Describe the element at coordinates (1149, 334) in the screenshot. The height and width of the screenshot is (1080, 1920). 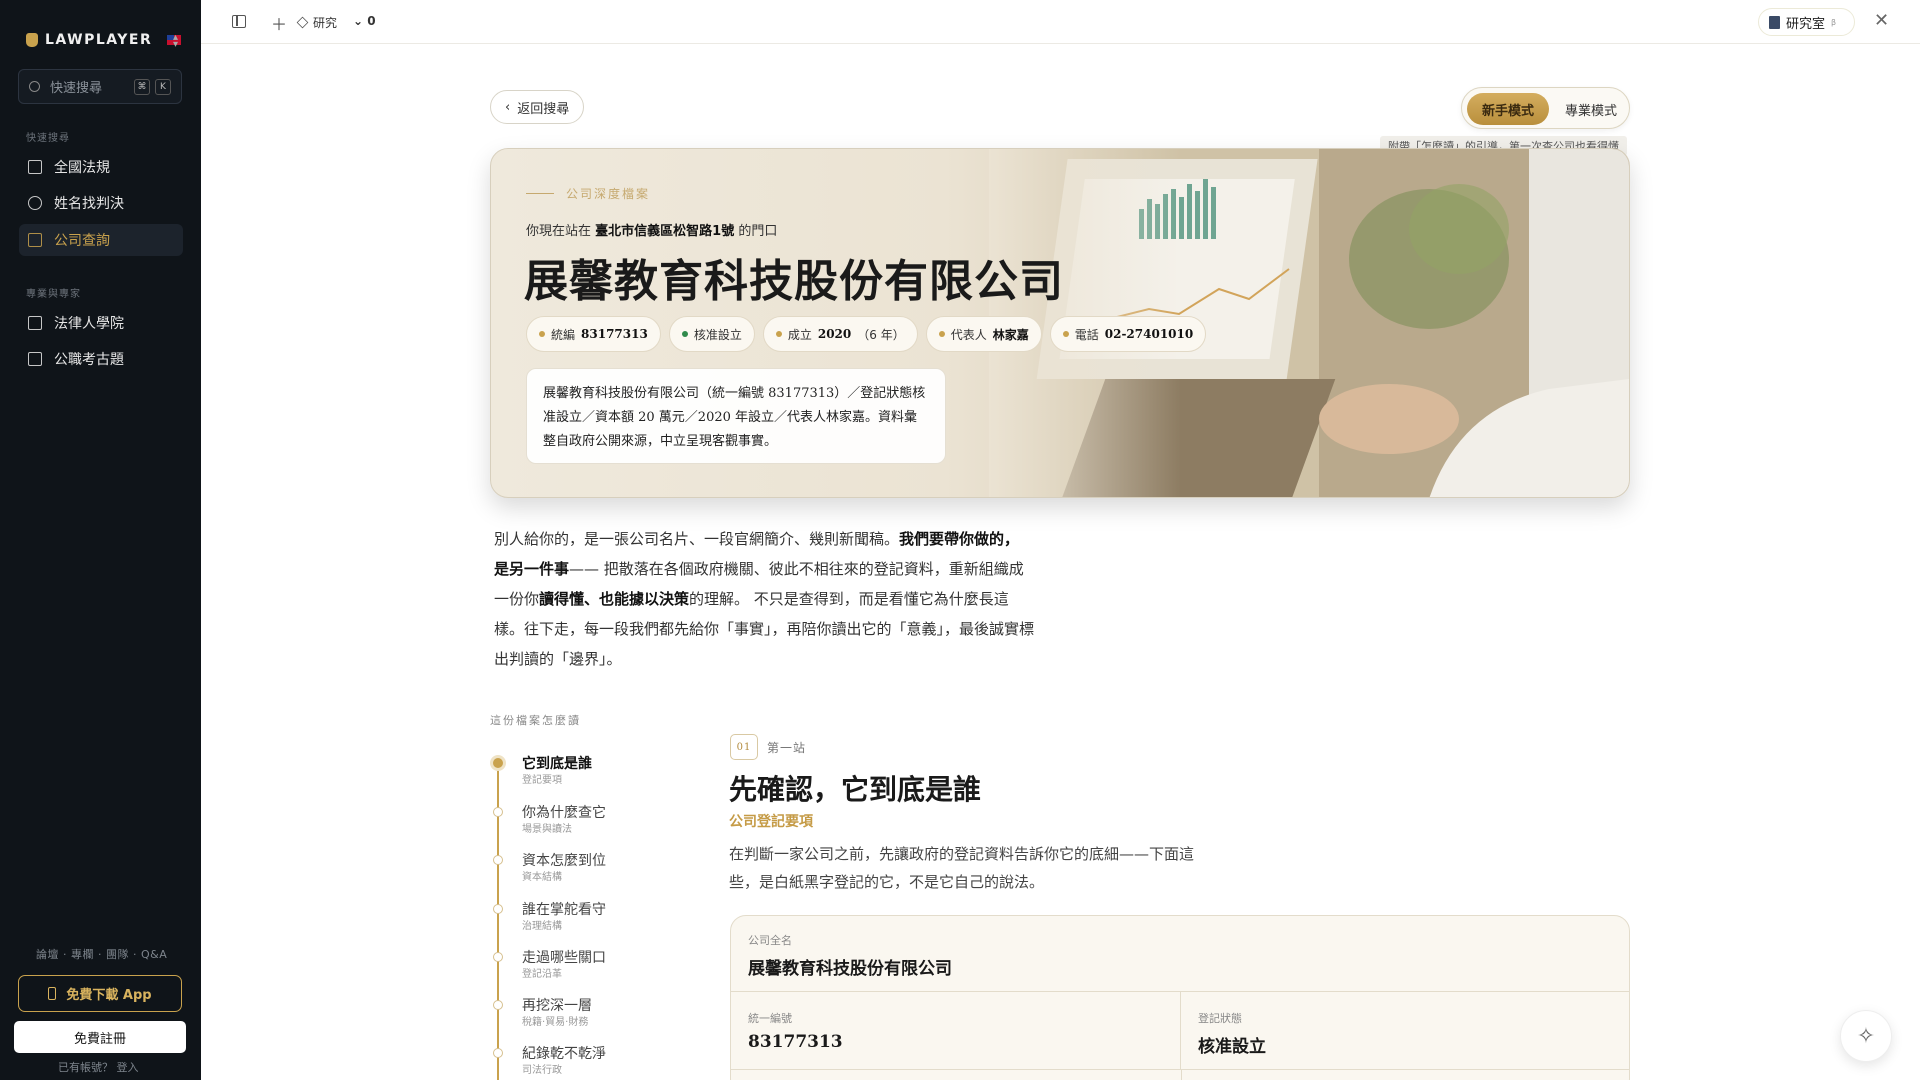
I see `chip-value: 02-27401010` at that location.